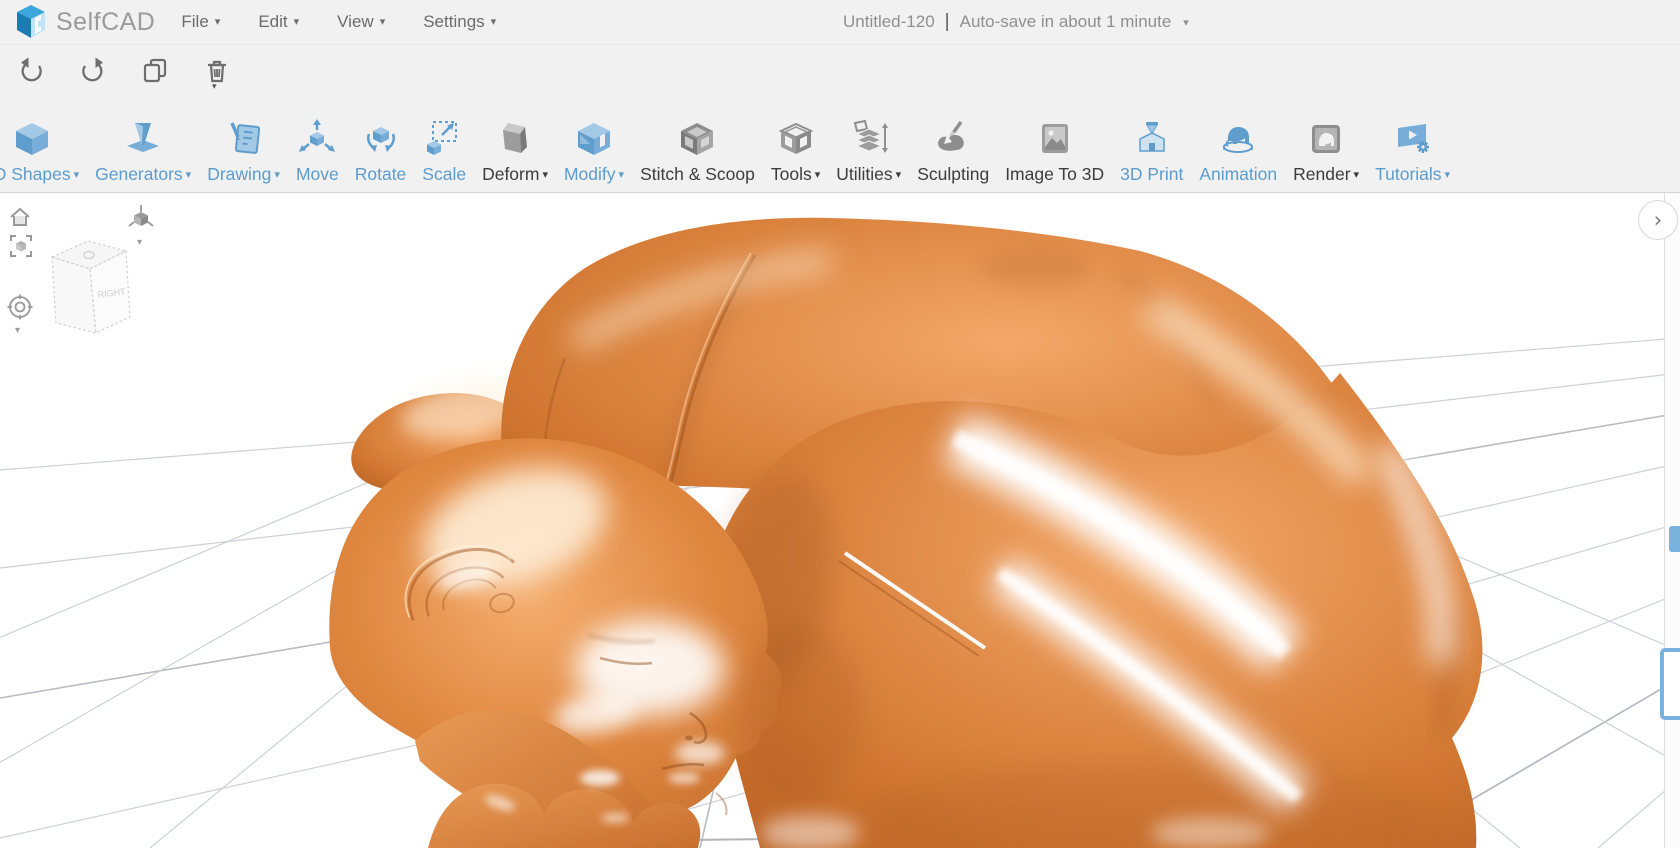 The width and height of the screenshot is (1680, 848). What do you see at coordinates (17, 330) in the screenshot?
I see `orbit-caret-icon: ▾` at bounding box center [17, 330].